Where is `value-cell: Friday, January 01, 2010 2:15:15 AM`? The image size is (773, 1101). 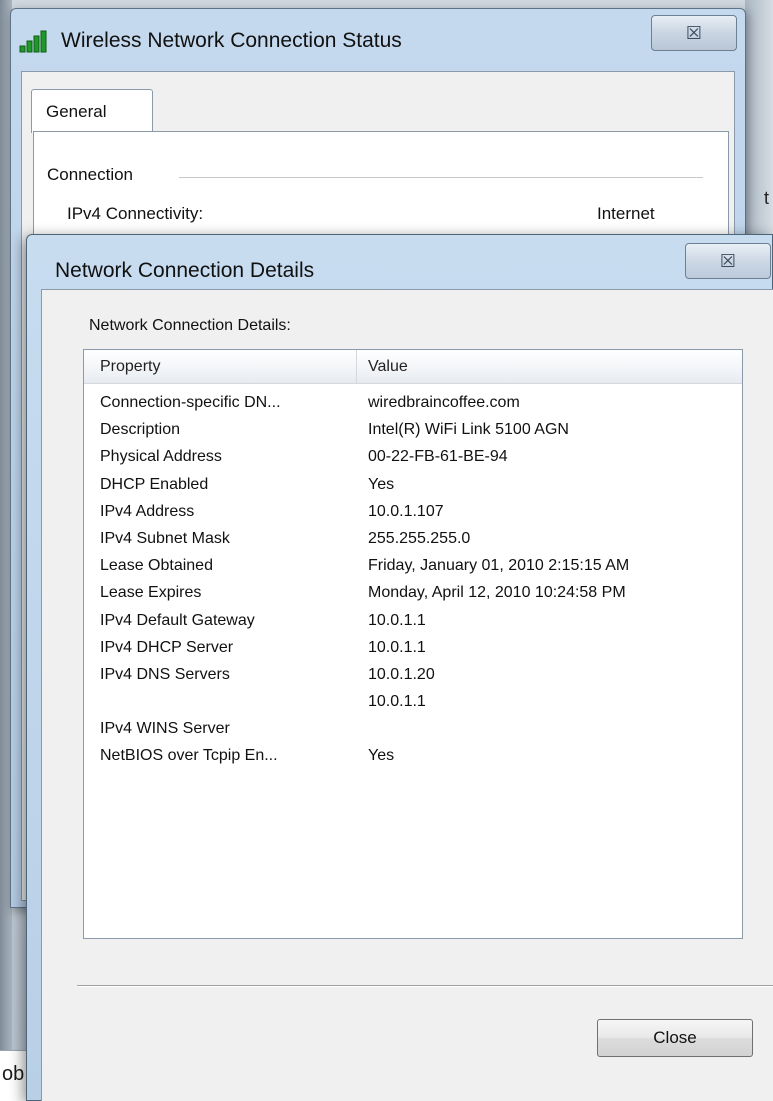
value-cell: Friday, January 01, 2010 2:15:15 AM is located at coordinates (499, 566).